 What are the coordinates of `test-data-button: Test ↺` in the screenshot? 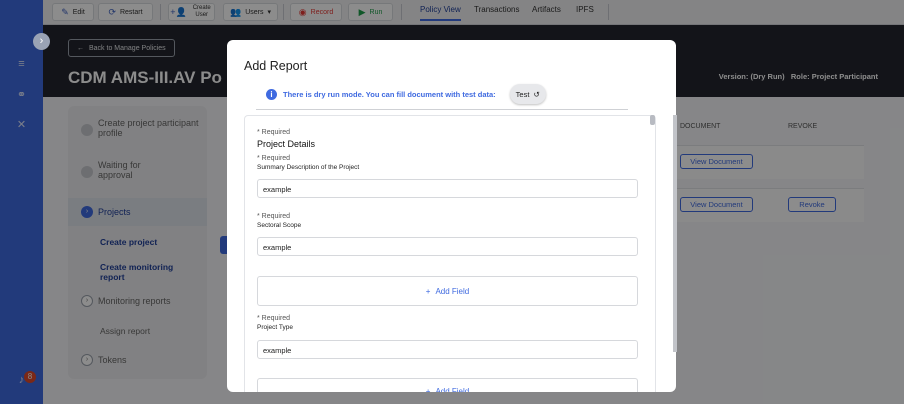 It's located at (527, 94).